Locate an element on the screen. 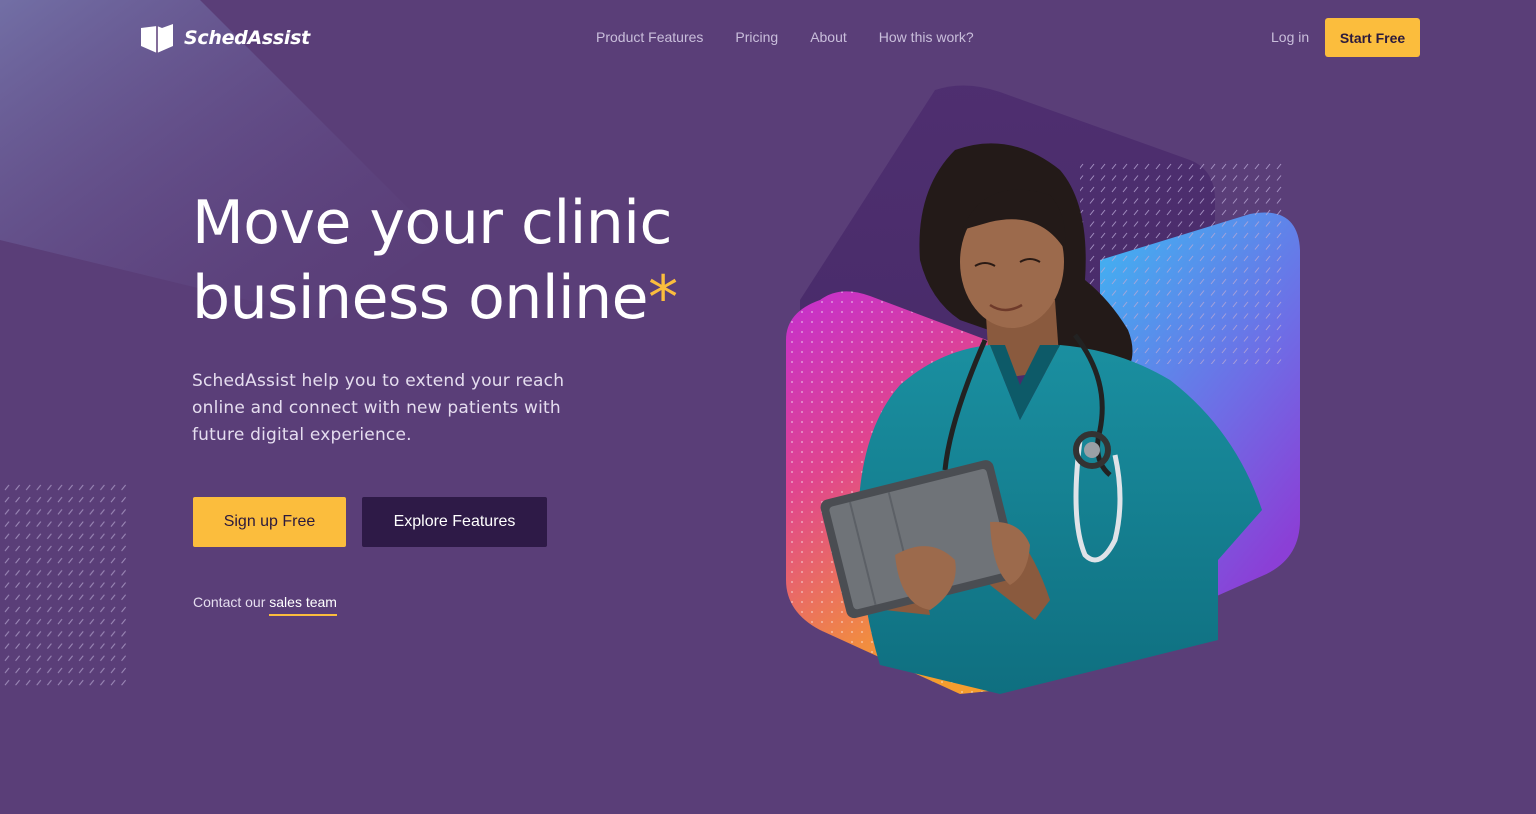  hero-headline: Move your clinic business online* is located at coordinates (472, 261).